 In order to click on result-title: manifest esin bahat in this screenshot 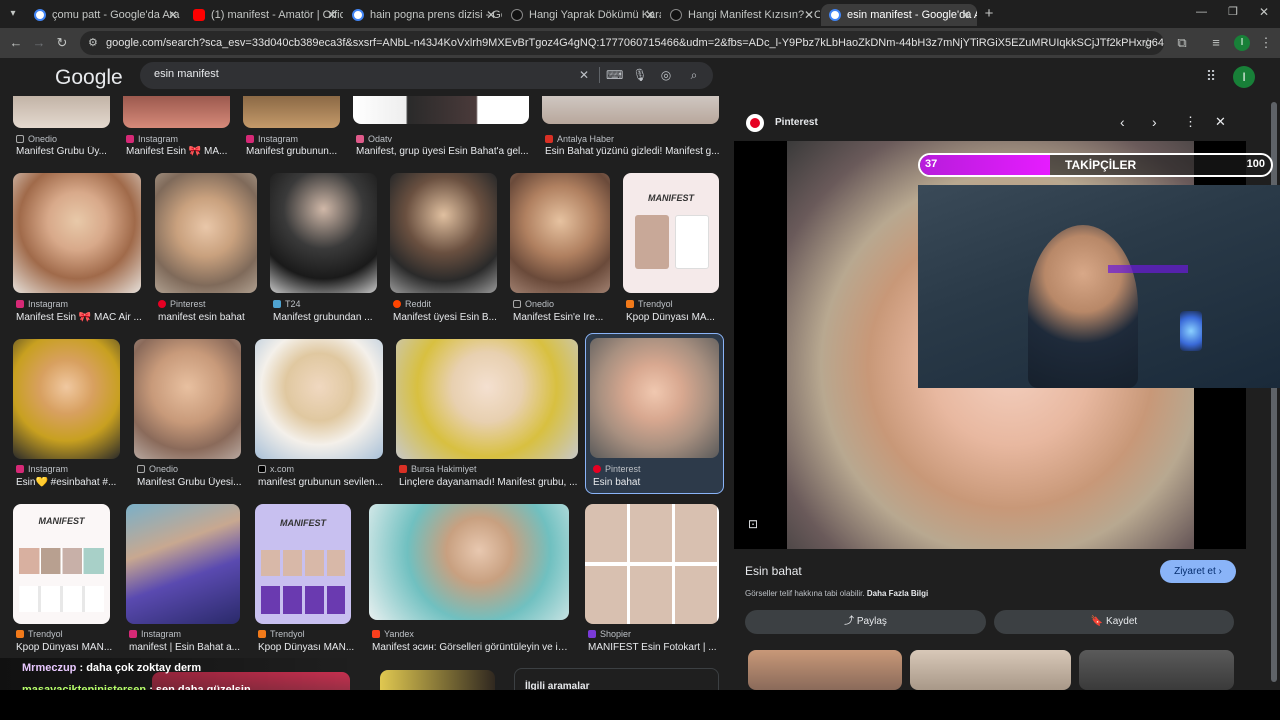, I will do `click(209, 317)`.